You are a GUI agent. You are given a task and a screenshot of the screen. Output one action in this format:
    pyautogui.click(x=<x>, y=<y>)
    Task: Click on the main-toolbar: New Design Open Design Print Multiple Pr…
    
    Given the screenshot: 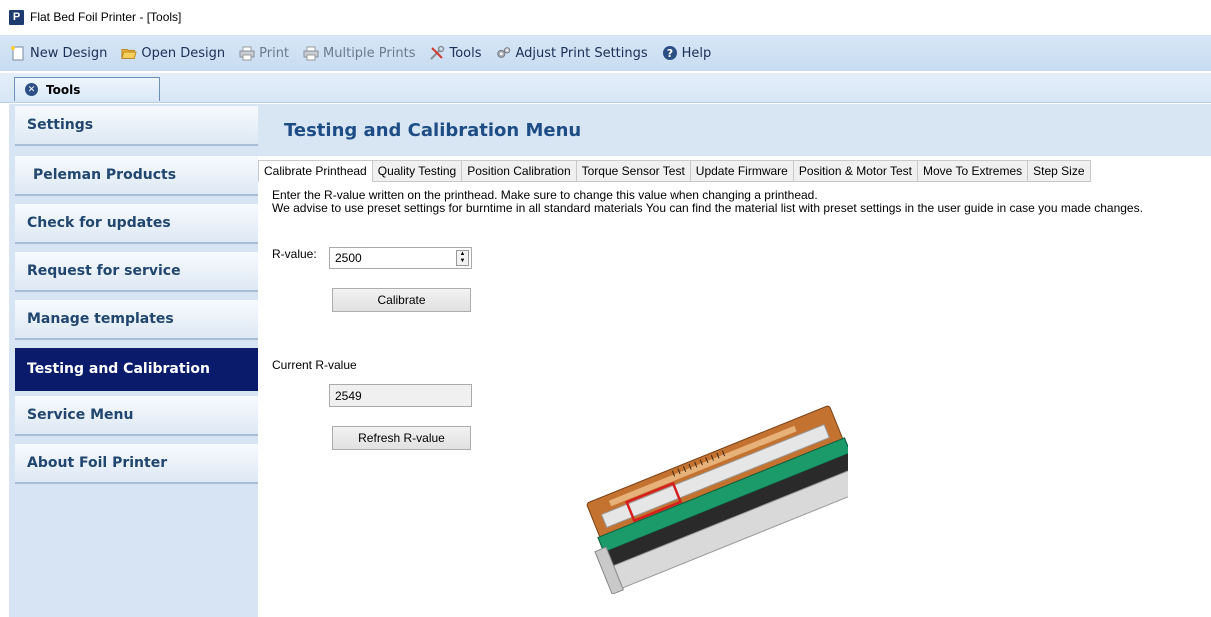 What is the action you would take?
    pyautogui.click(x=605, y=53)
    